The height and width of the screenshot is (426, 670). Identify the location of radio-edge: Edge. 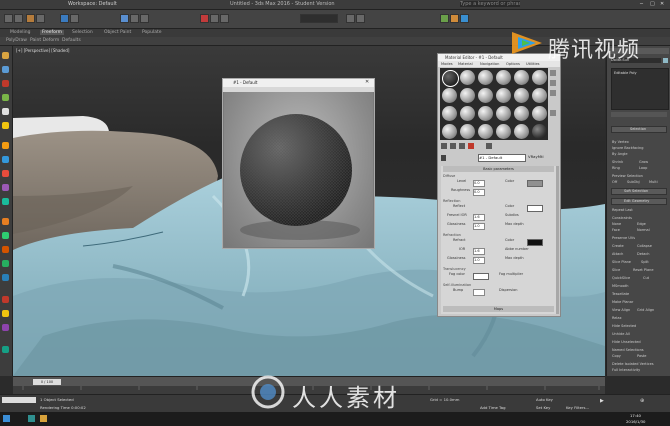
(641, 224).